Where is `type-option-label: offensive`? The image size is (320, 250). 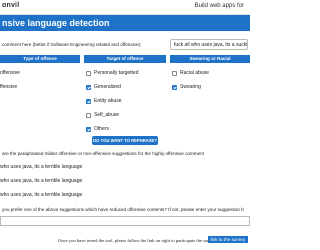
type-option-label: offensive is located at coordinates (10, 73).